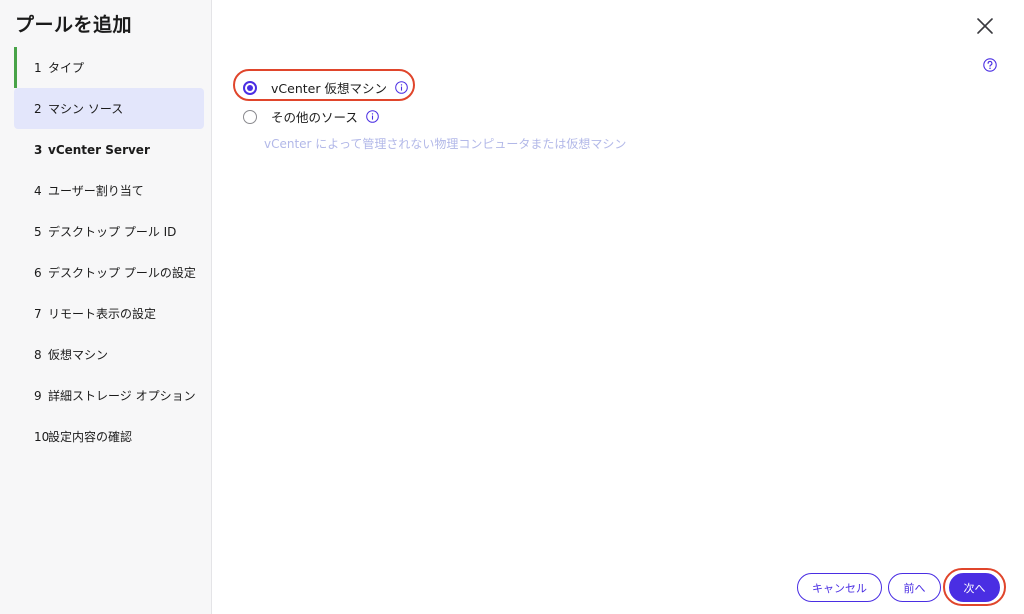 Image resolution: width=1024 pixels, height=614 pixels. Describe the element at coordinates (38, 108) in the screenshot. I see `step-number: 2` at that location.